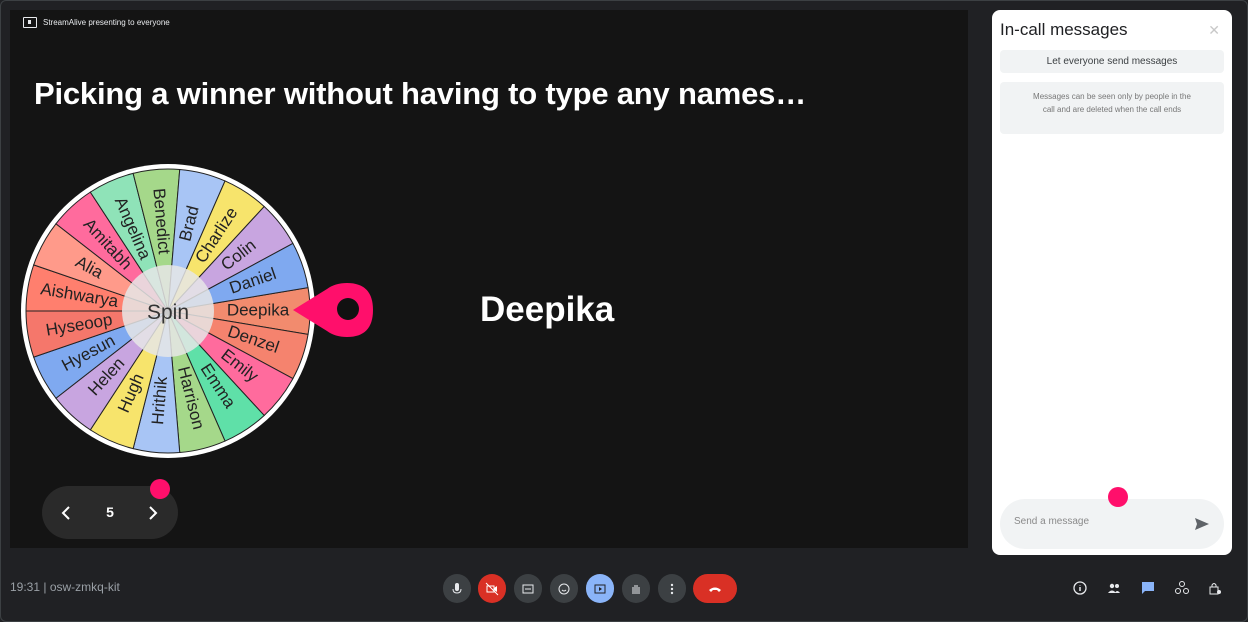 This screenshot has width=1248, height=622. I want to click on captions-icon, so click(528, 588).